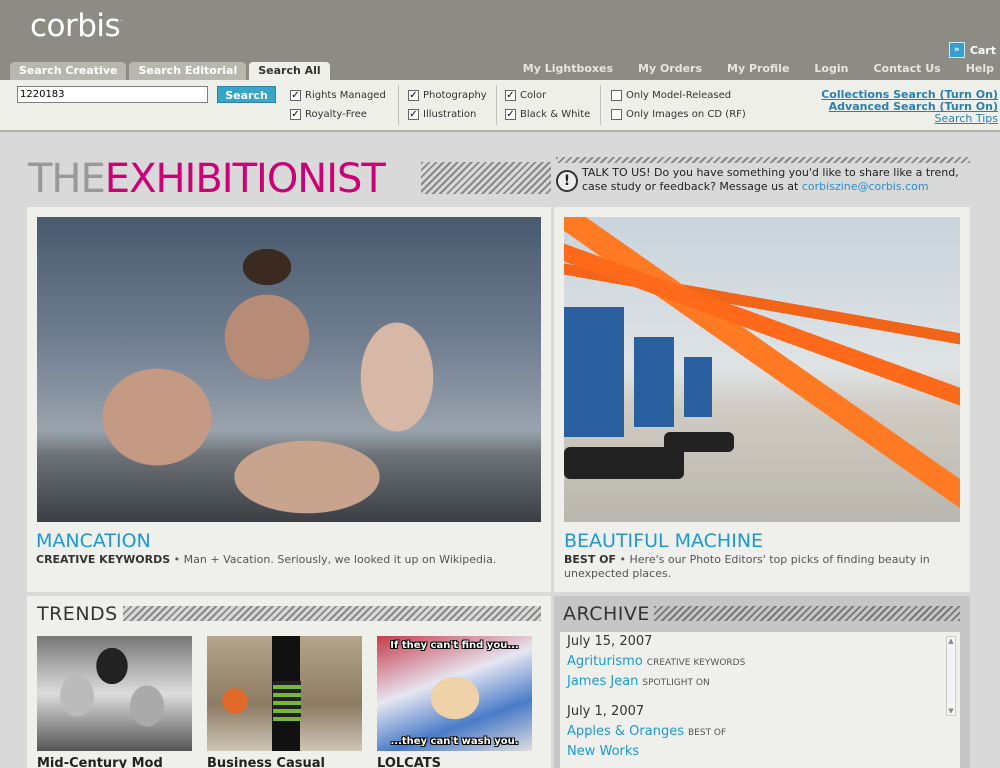  I want to click on archive-date: July 1, 2007, so click(606, 711).